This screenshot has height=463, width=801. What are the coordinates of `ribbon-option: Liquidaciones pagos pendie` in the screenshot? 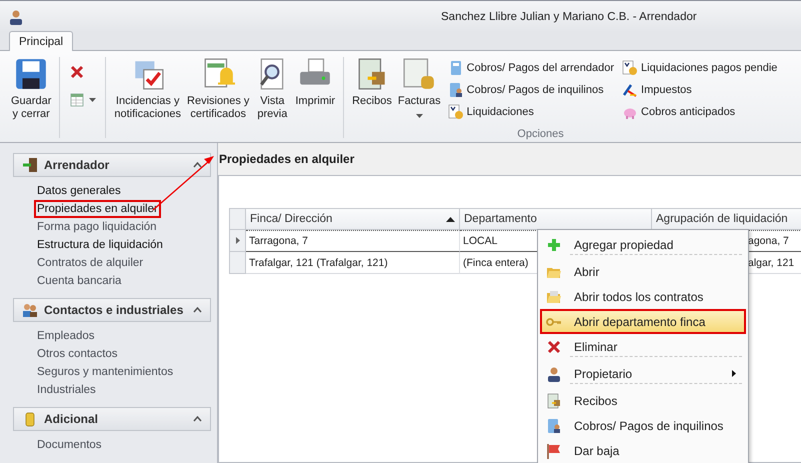 It's located at (700, 68).